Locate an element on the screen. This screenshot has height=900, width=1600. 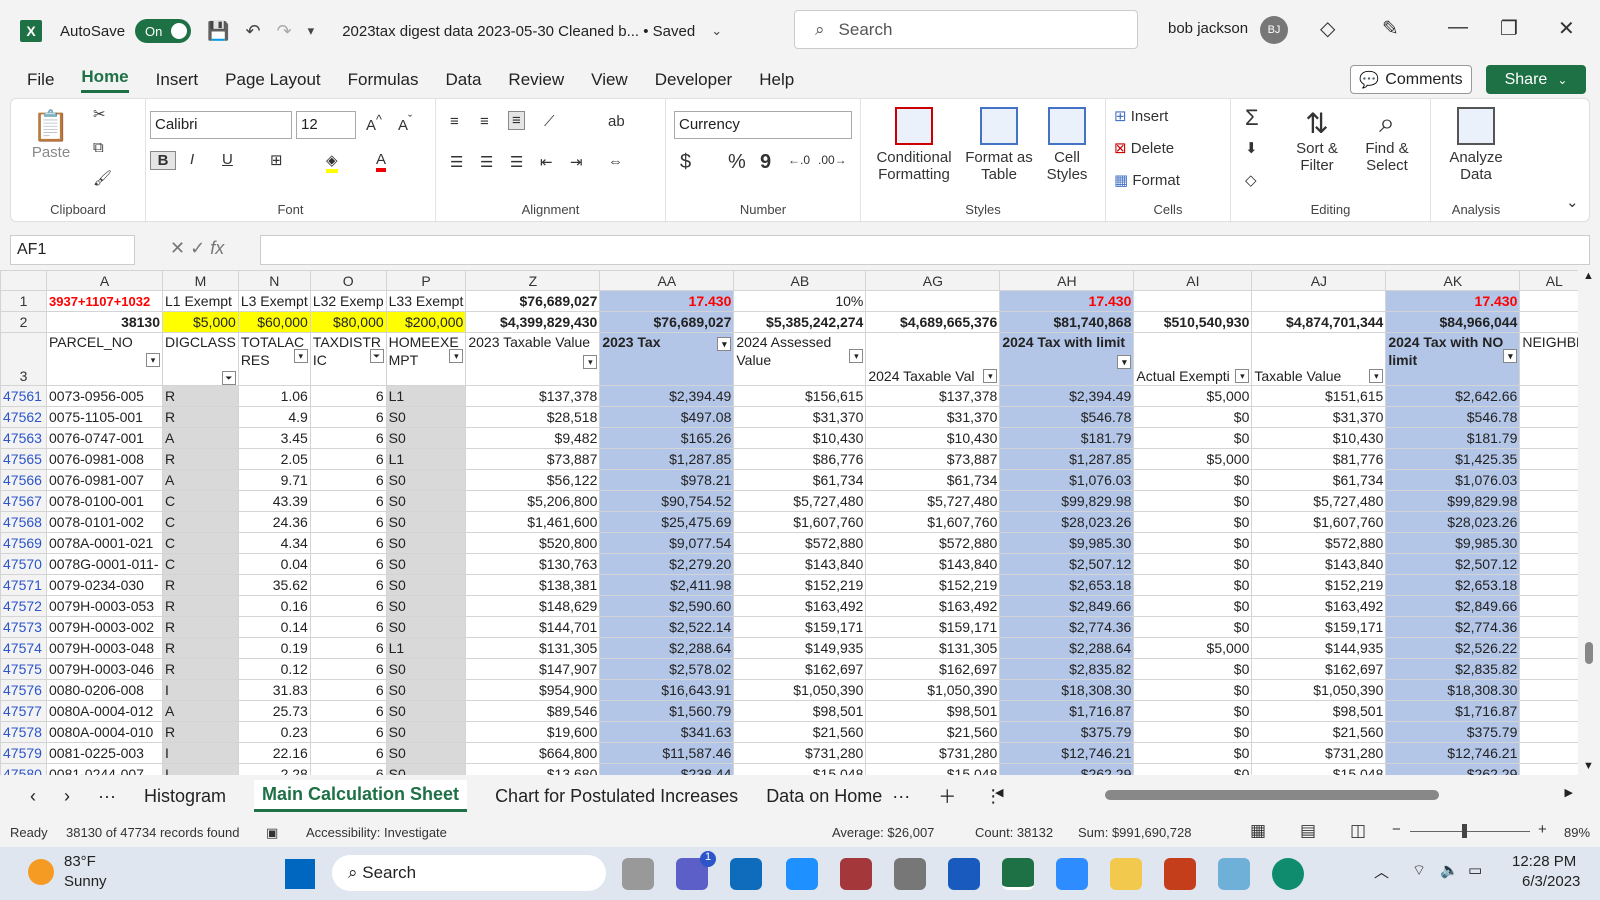
cell: 0075-1105-001 is located at coordinates (104, 417).